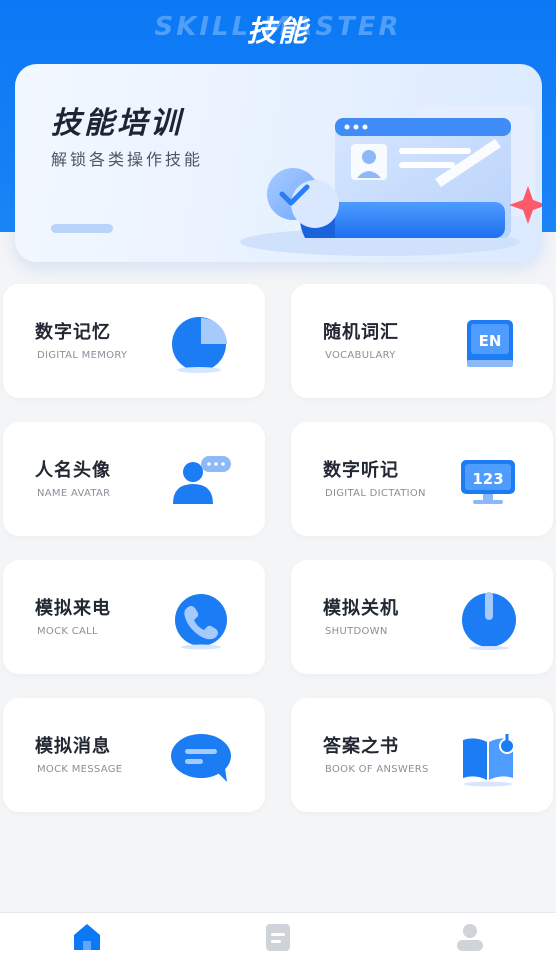 This screenshot has height=956, width=556. Describe the element at coordinates (361, 746) in the screenshot. I see `card-title: 答案之书` at that location.